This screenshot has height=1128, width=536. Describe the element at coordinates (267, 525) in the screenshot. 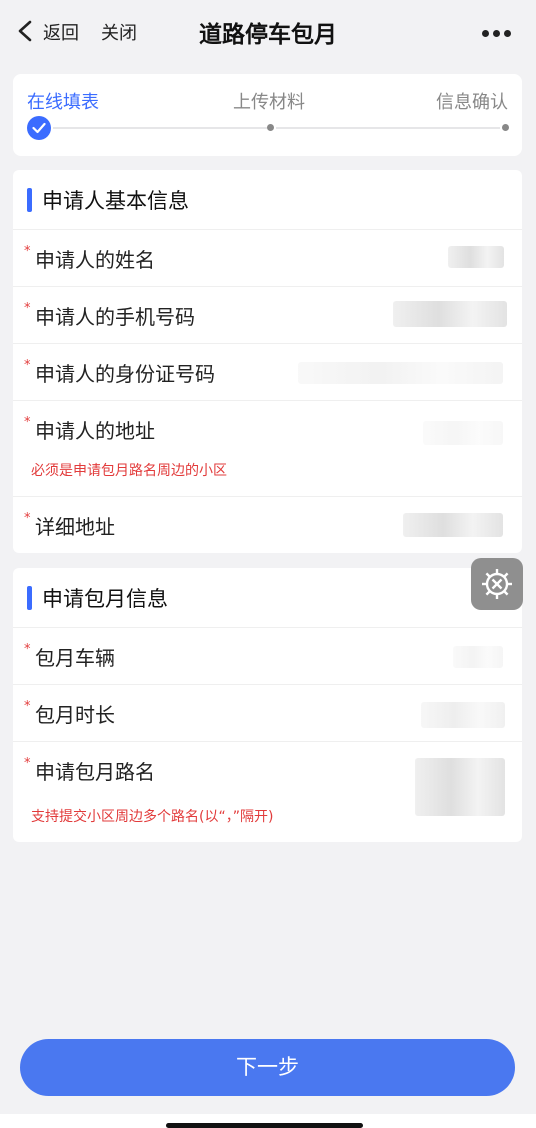

I see `form-row-detail-address: * 详细地址` at that location.